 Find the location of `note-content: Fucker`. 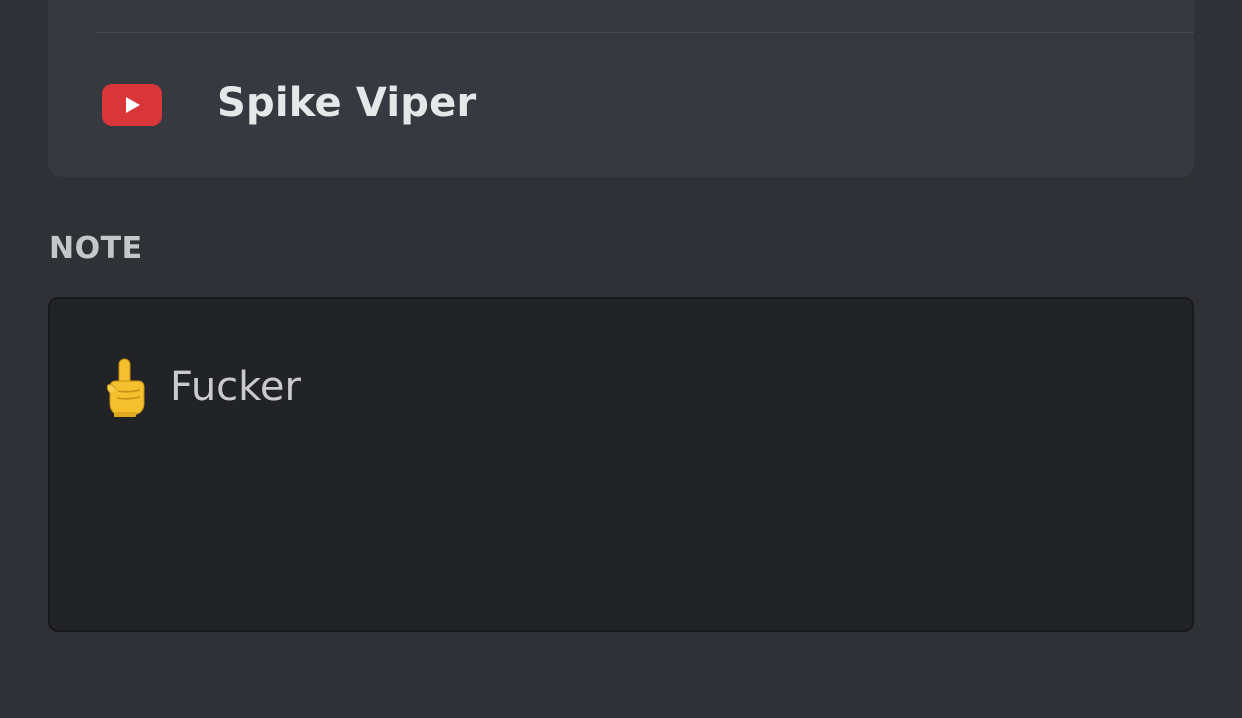

note-content: Fucker is located at coordinates (202, 387).